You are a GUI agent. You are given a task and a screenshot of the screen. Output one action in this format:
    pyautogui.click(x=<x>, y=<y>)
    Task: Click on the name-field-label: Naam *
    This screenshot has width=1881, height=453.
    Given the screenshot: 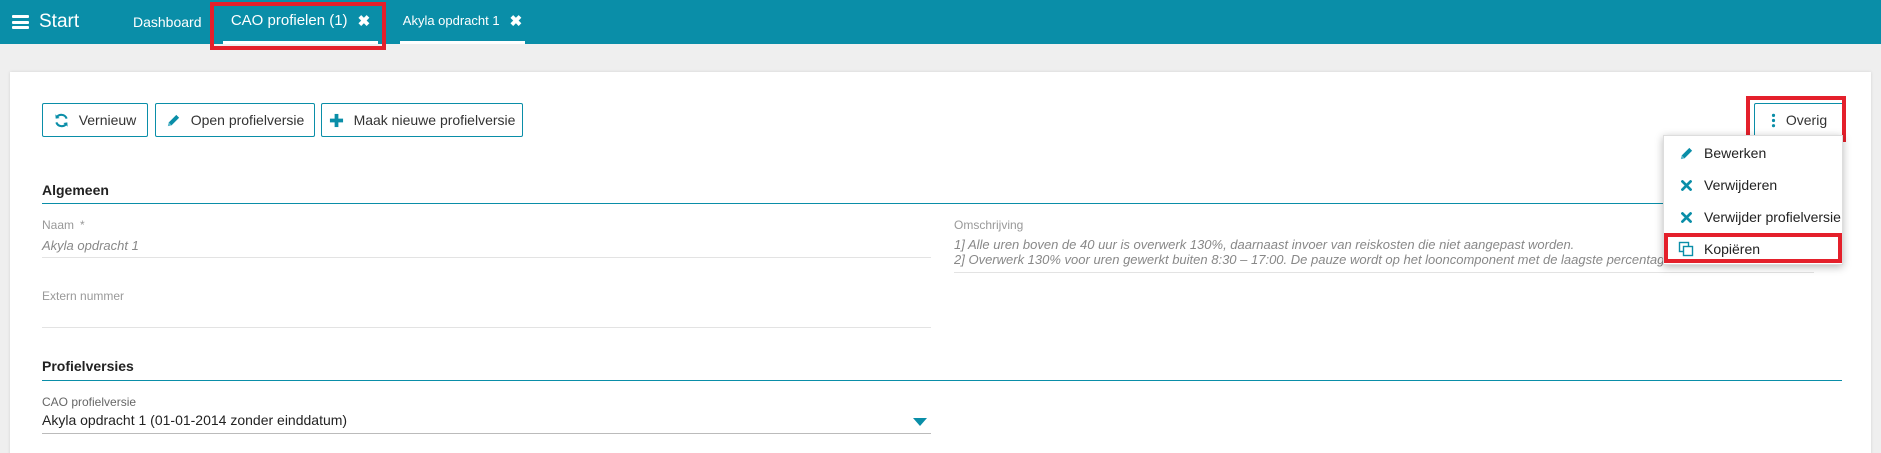 What is the action you would take?
    pyautogui.click(x=63, y=225)
    